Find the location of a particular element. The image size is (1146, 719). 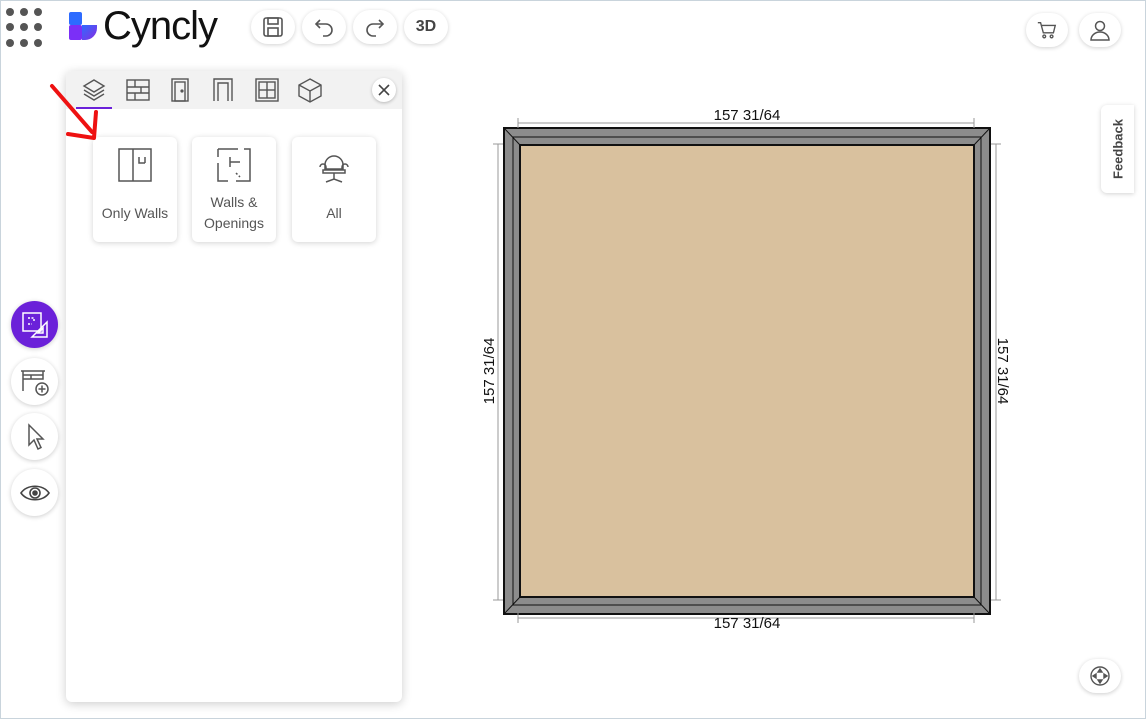

add-furniture-icon is located at coordinates (34, 382).